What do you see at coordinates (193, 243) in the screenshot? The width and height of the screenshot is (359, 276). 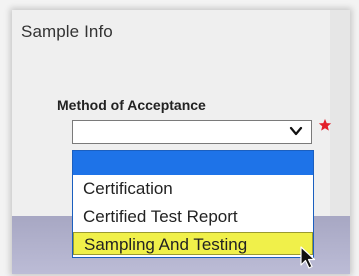 I see `dropdown-option-sampling-and-testing: Sampling And Testing` at bounding box center [193, 243].